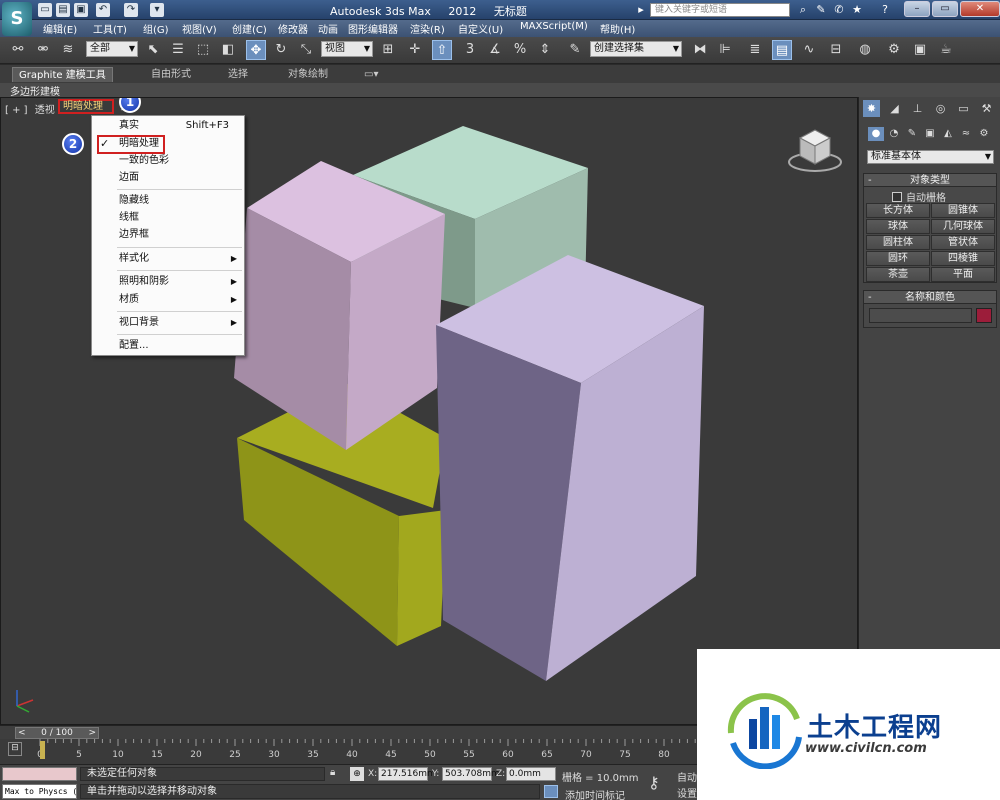 The height and width of the screenshot is (800, 1000). What do you see at coordinates (168, 322) in the screenshot?
I see `menu-item-viewport-background: 视口背景 ▶` at bounding box center [168, 322].